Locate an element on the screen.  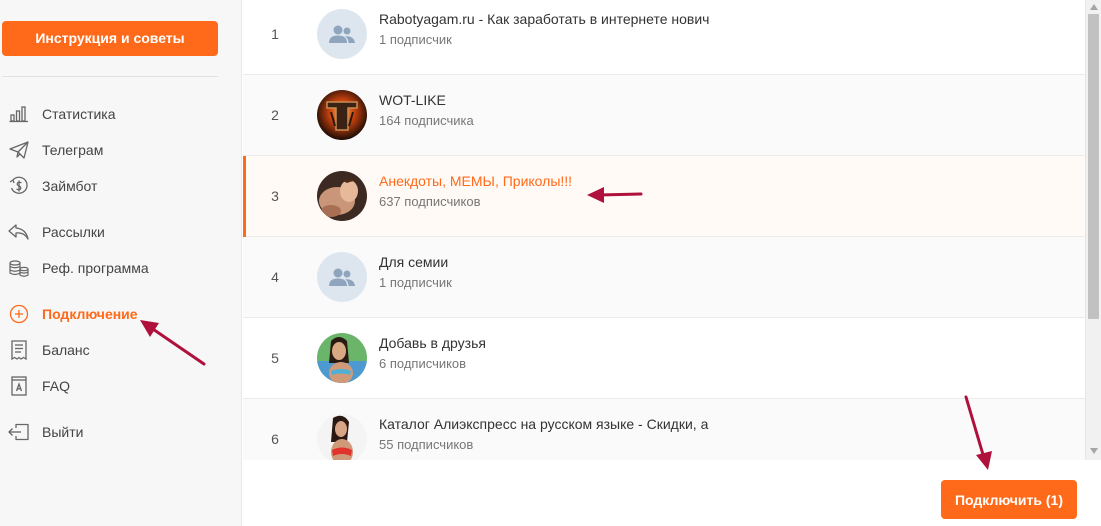
sidebar-item-zaimbot: Займбот is located at coordinates (52, 186).